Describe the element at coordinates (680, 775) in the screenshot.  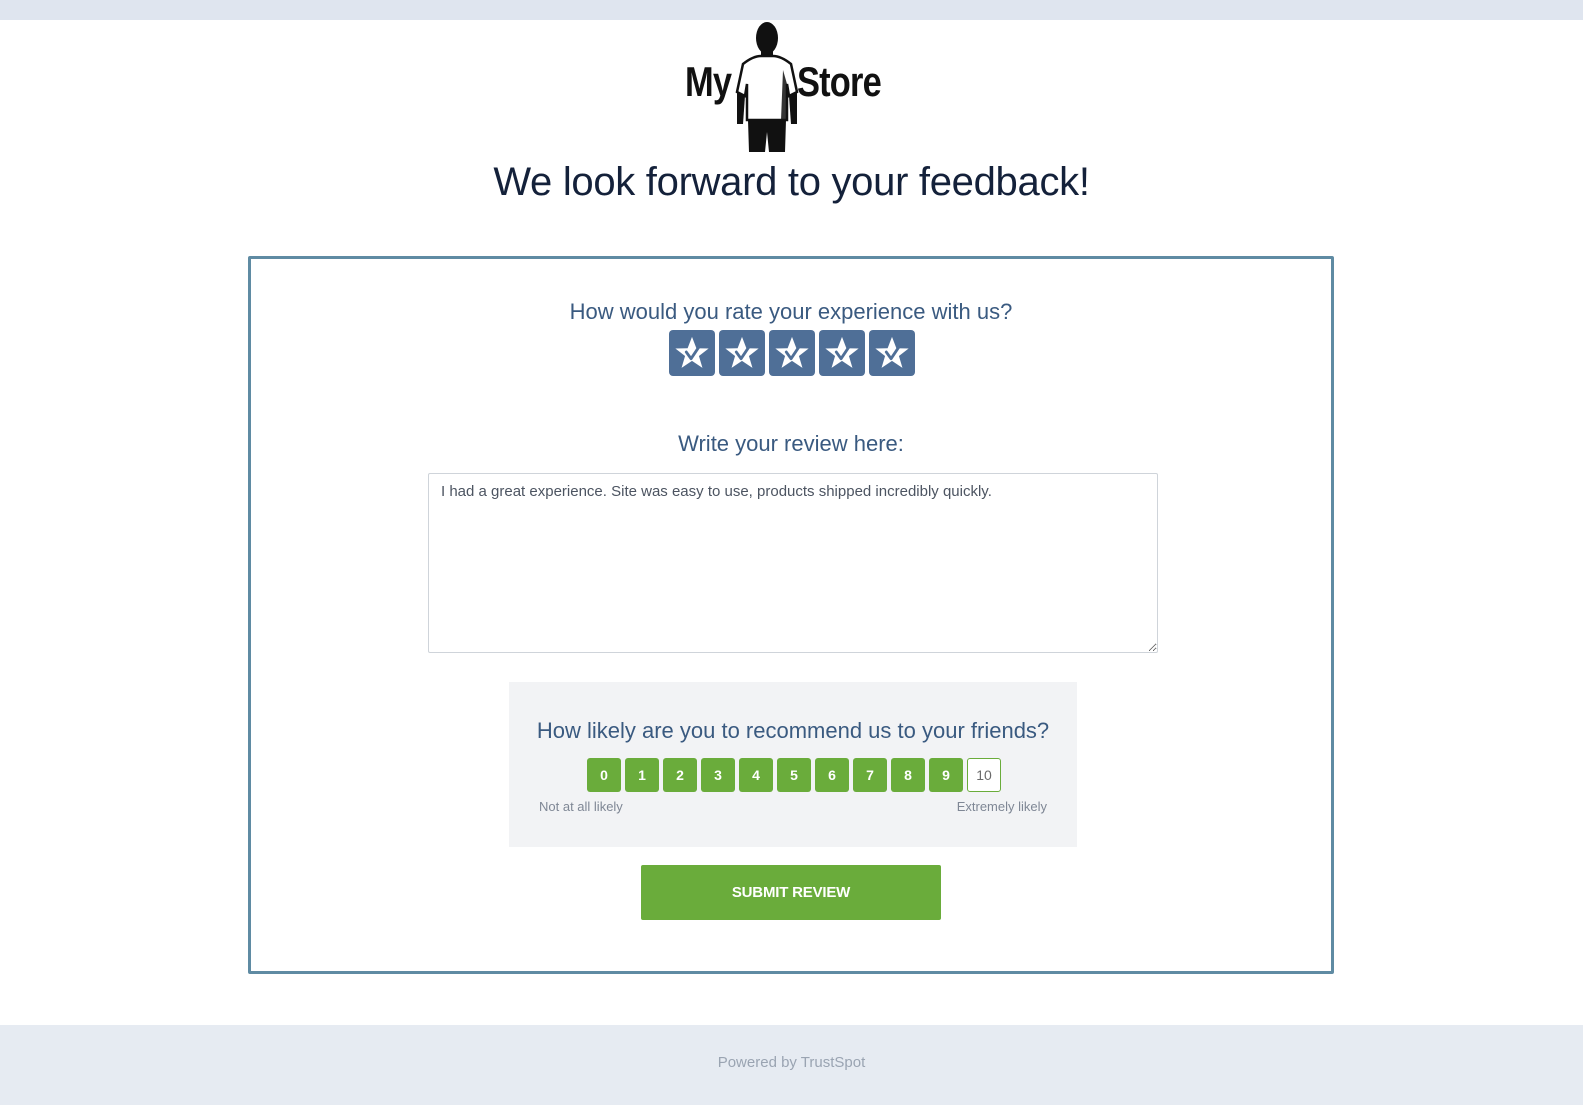
I see `nps-option: 2` at that location.